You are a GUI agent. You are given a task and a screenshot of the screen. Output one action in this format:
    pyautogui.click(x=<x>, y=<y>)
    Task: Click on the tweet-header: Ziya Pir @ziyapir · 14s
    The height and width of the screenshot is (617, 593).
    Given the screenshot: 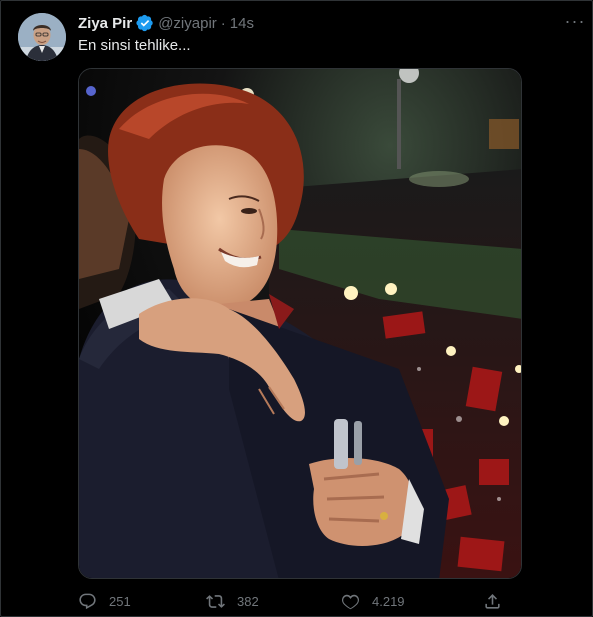 What is the action you would take?
    pyautogui.click(x=166, y=23)
    